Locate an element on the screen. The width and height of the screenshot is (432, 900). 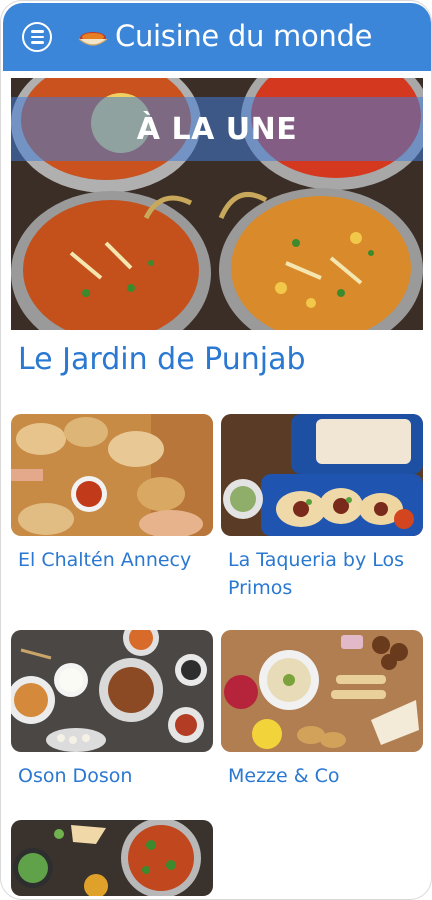
app-bar: Cuisine du monde is located at coordinates (217, 37).